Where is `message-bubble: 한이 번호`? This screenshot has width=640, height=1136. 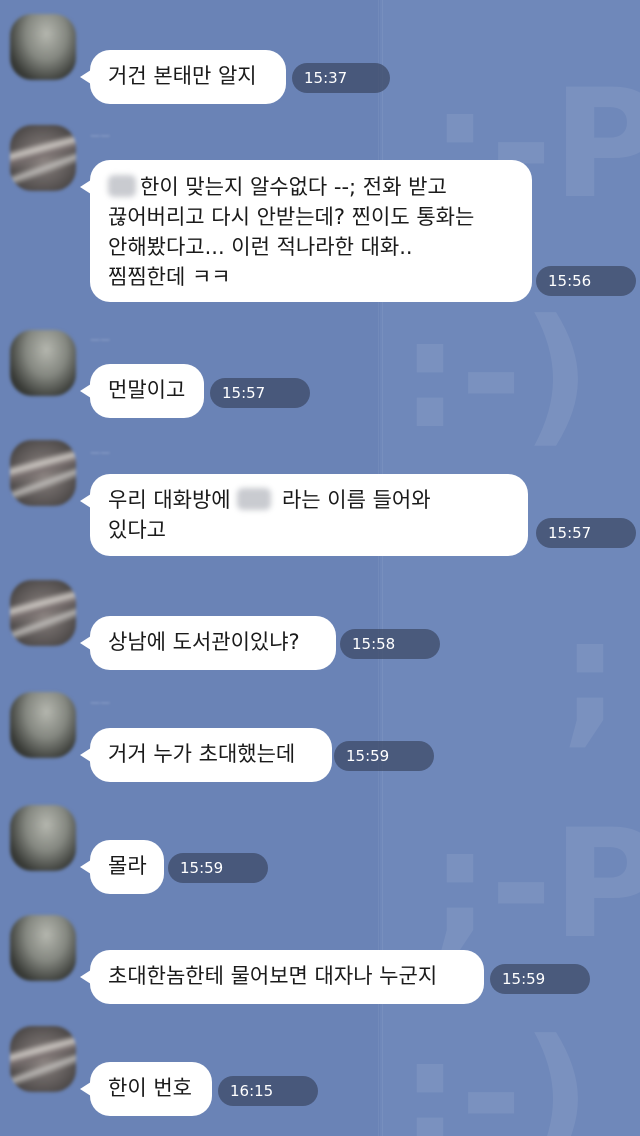
message-bubble: 한이 번호 is located at coordinates (151, 1089).